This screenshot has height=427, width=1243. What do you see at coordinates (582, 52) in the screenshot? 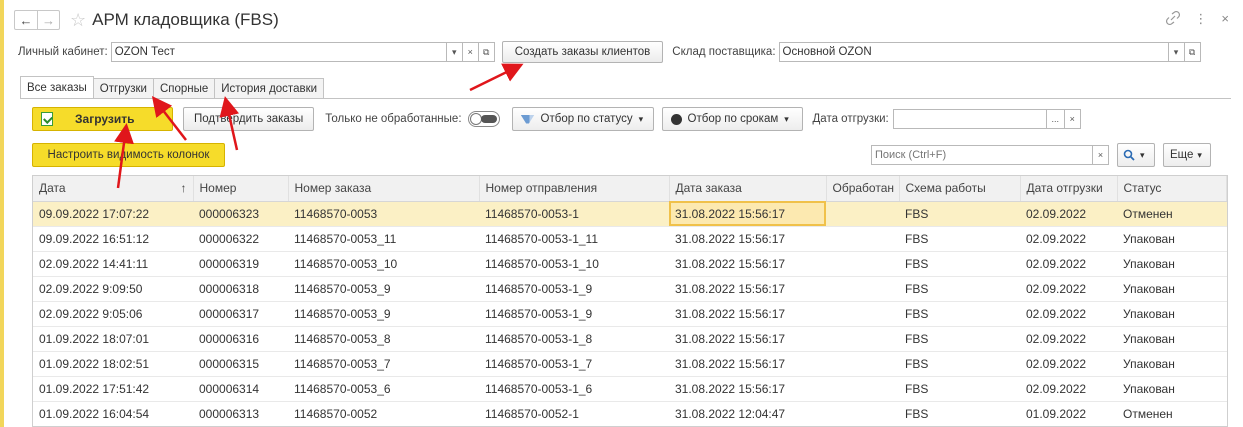
I see `create-client-orders-button: Создать заказы клиентов` at bounding box center [582, 52].